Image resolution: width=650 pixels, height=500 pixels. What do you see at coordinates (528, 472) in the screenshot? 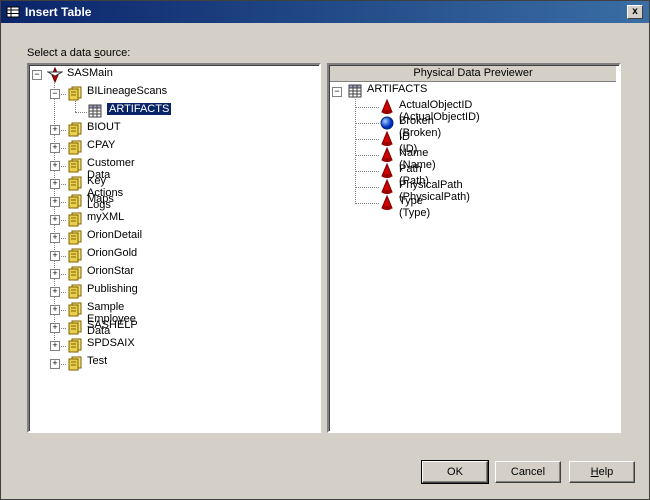
I see `cancel-button: Cancel` at bounding box center [528, 472].